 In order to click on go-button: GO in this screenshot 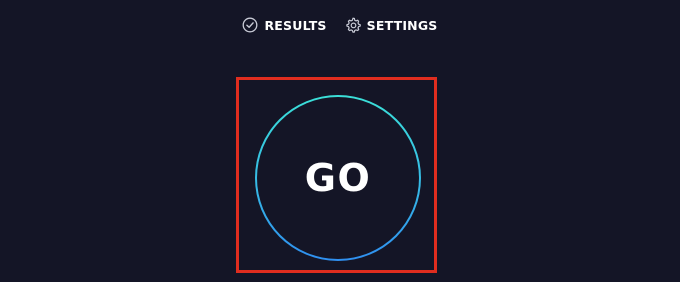, I will do `click(338, 178)`.